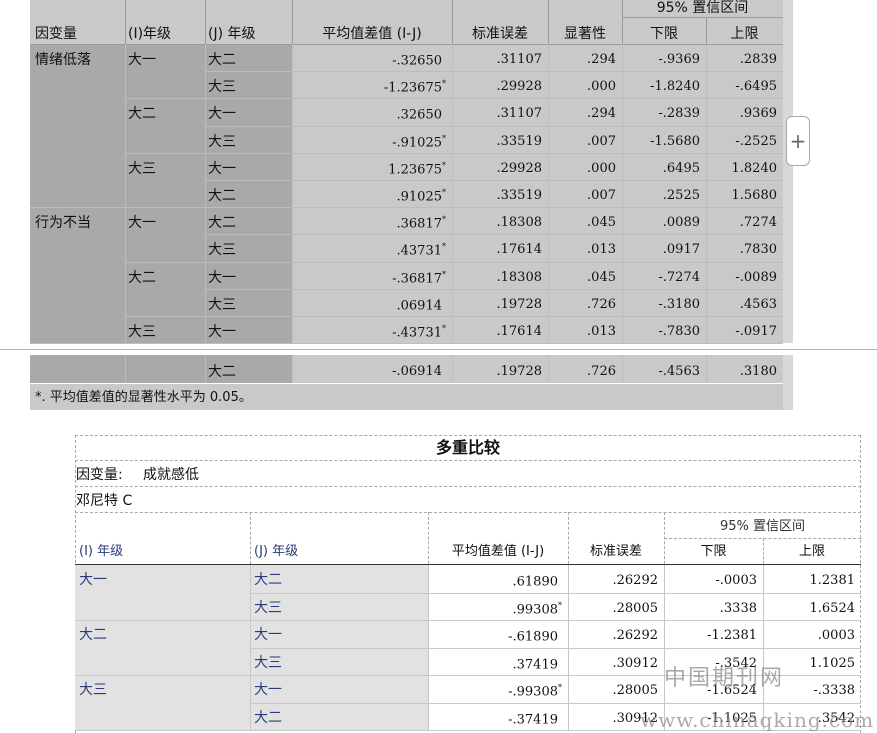 The image size is (877, 733). Describe the element at coordinates (417, 278) in the screenshot. I see `mean-diff-number: -.36817` at that location.